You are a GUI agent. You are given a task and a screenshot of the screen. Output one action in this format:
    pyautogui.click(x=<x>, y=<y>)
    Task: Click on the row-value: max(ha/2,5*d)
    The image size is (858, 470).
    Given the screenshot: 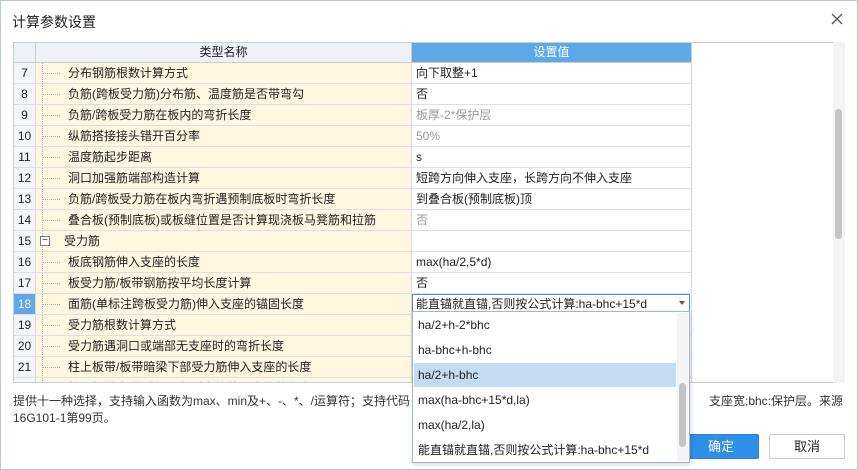 What is the action you would take?
    pyautogui.click(x=552, y=262)
    